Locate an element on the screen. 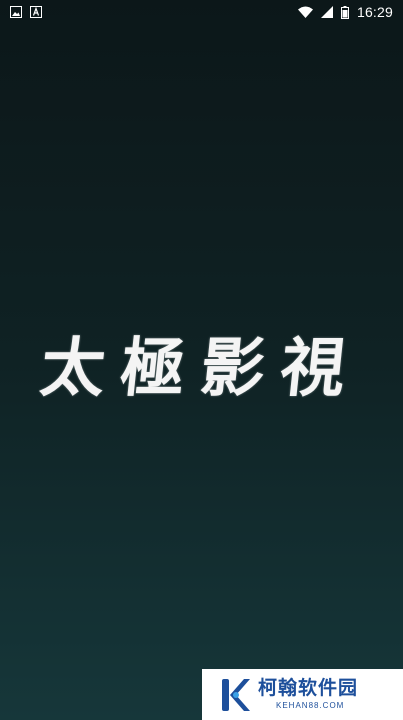 The image size is (403, 720). watermark-text: 柯翰软件园 KEHAN88.COM is located at coordinates (308, 694).